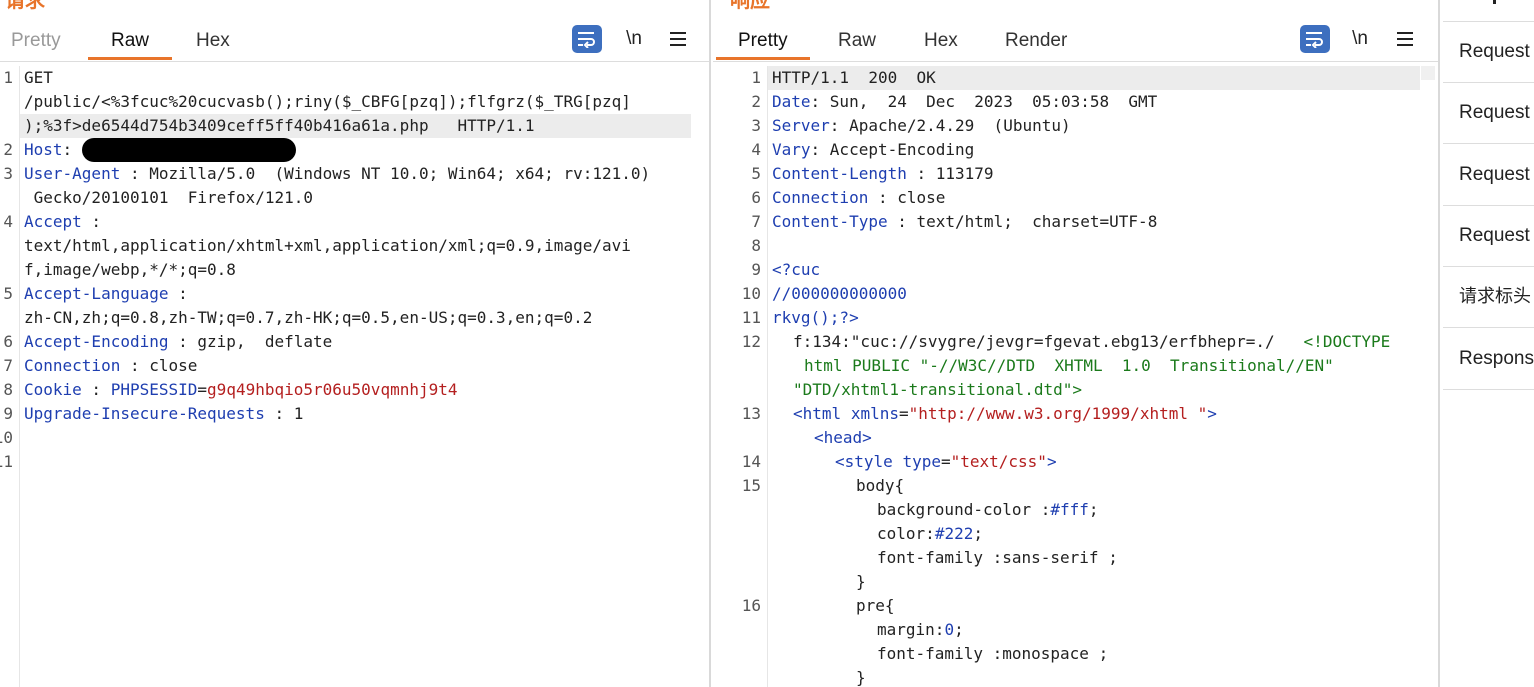 This screenshot has height=687, width=1534. Describe the element at coordinates (332, 389) in the screenshot. I see `cookie-value: g9q49hbqio5r06u50vqmnhj9t4` at that location.